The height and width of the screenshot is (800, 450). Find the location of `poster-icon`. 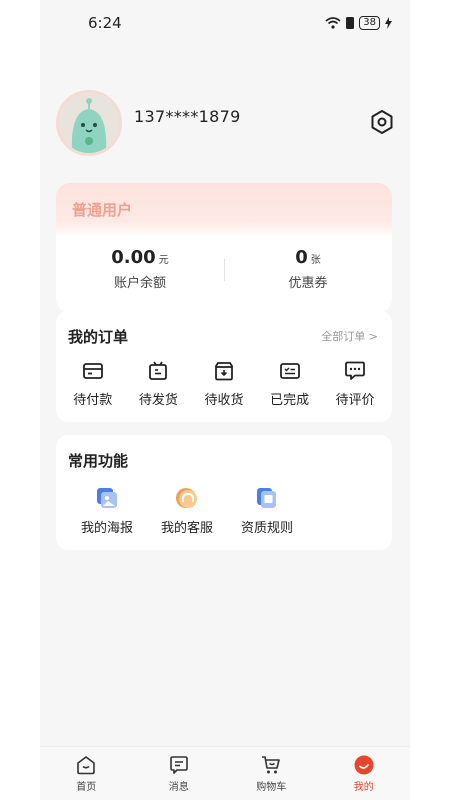

poster-icon is located at coordinates (107, 498).